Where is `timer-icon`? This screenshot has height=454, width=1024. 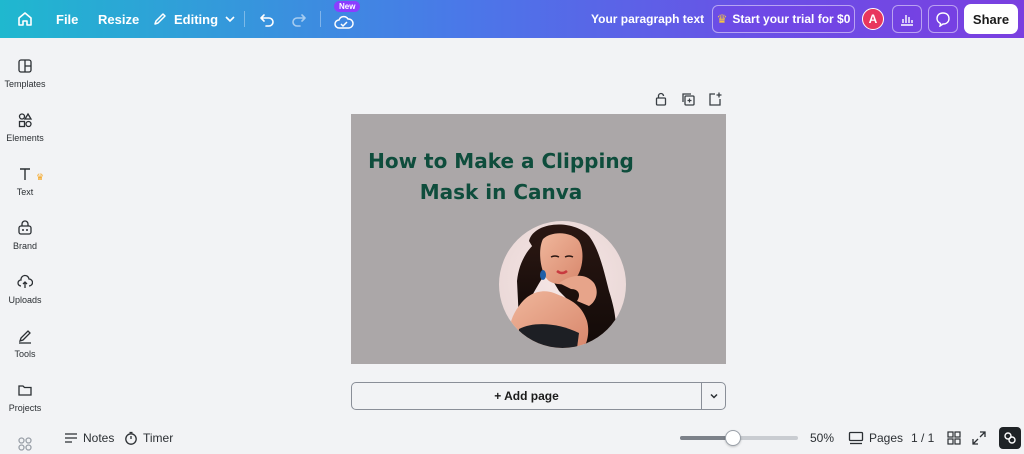 timer-icon is located at coordinates (131, 438).